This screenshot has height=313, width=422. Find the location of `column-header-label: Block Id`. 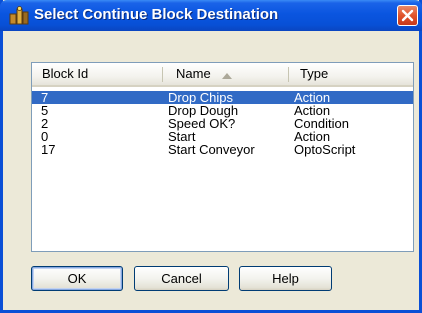

column-header-label: Block Id is located at coordinates (65, 73).